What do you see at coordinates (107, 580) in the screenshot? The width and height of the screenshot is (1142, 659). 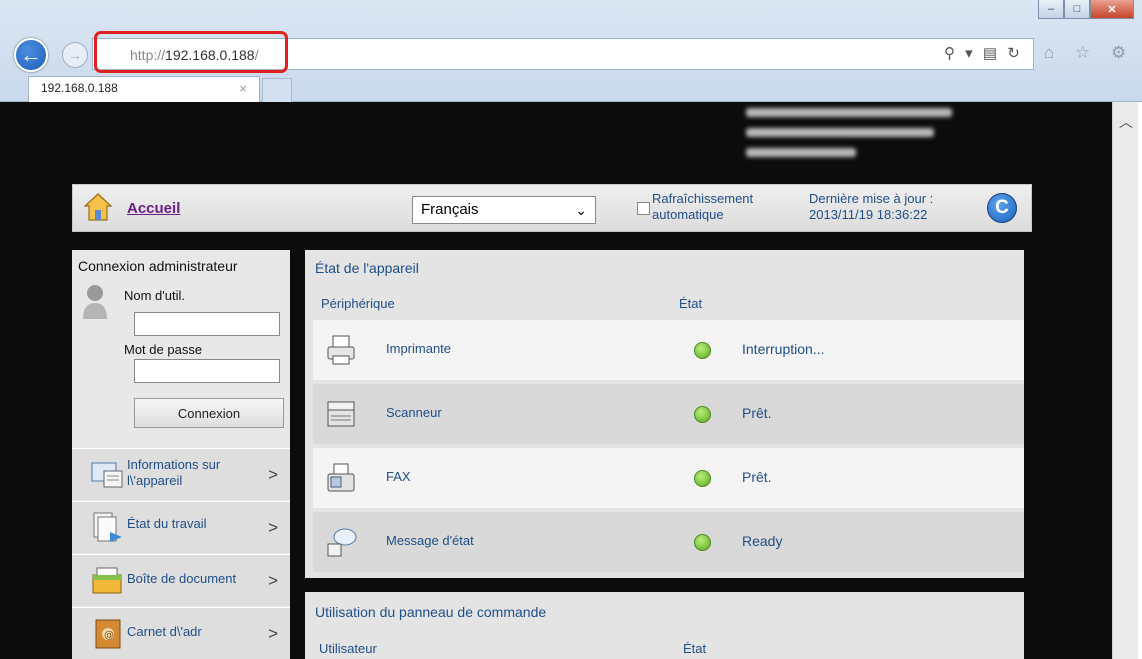 I see `document-box-icon` at bounding box center [107, 580].